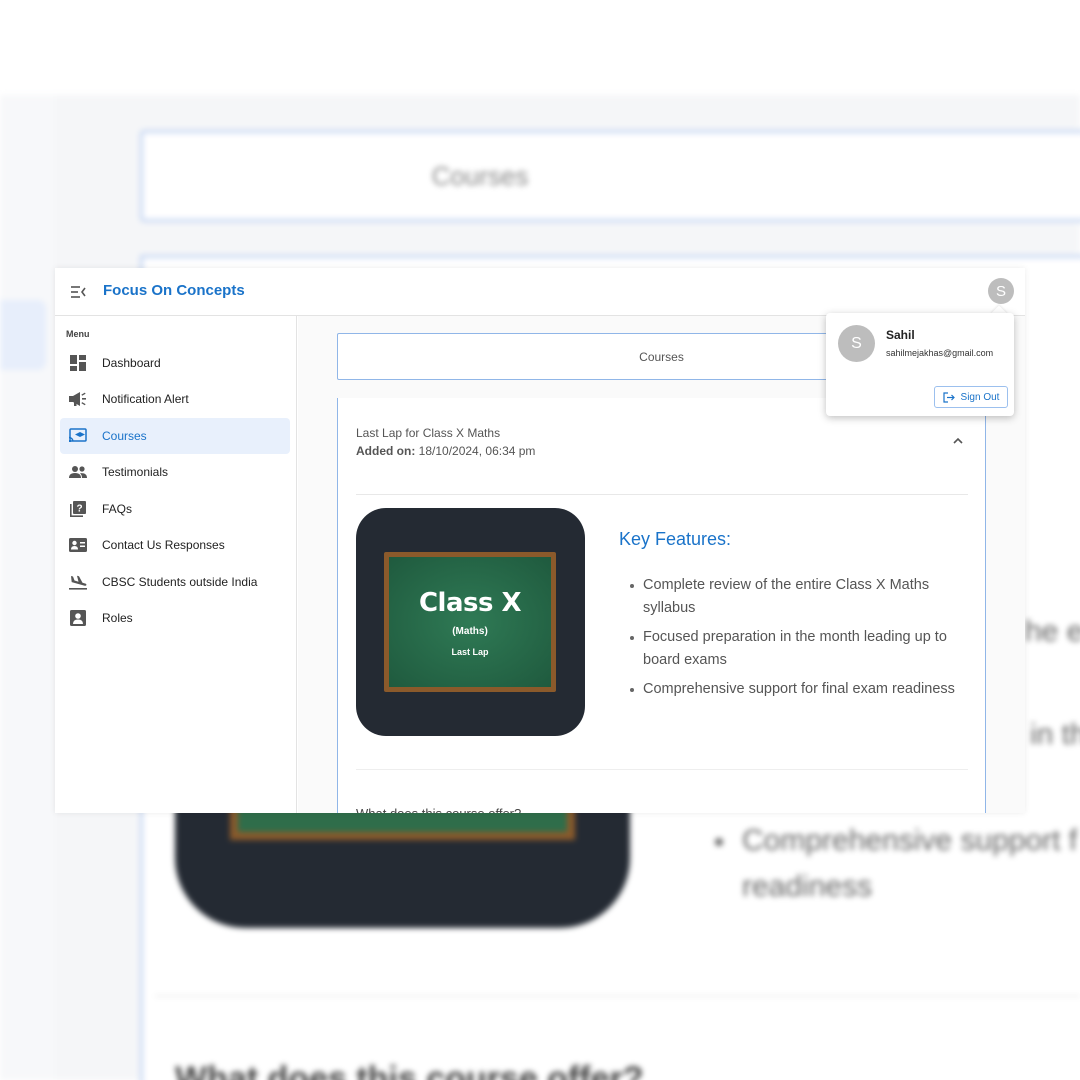 This screenshot has height=1080, width=1080. I want to click on dashboard-icon, so click(78, 363).